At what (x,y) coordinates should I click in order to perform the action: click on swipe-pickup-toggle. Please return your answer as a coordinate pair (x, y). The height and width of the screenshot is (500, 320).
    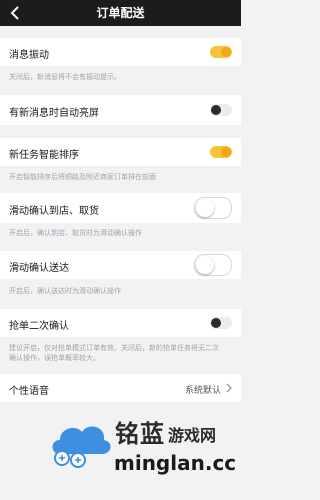
    Looking at the image, I should click on (213, 208).